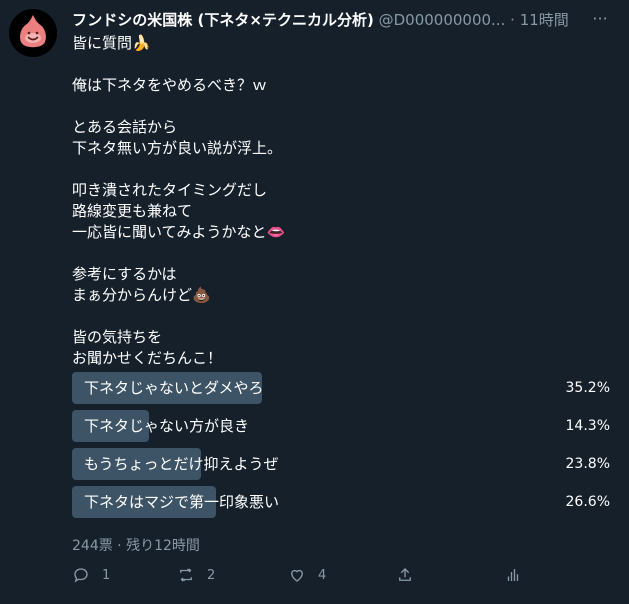  What do you see at coordinates (544, 20) in the screenshot?
I see `timestamp: 11時間` at bounding box center [544, 20].